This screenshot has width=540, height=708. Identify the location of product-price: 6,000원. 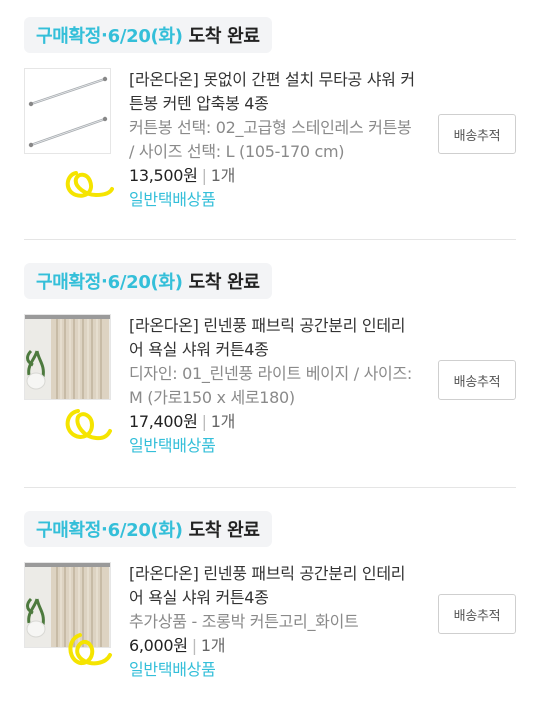
(158, 645).